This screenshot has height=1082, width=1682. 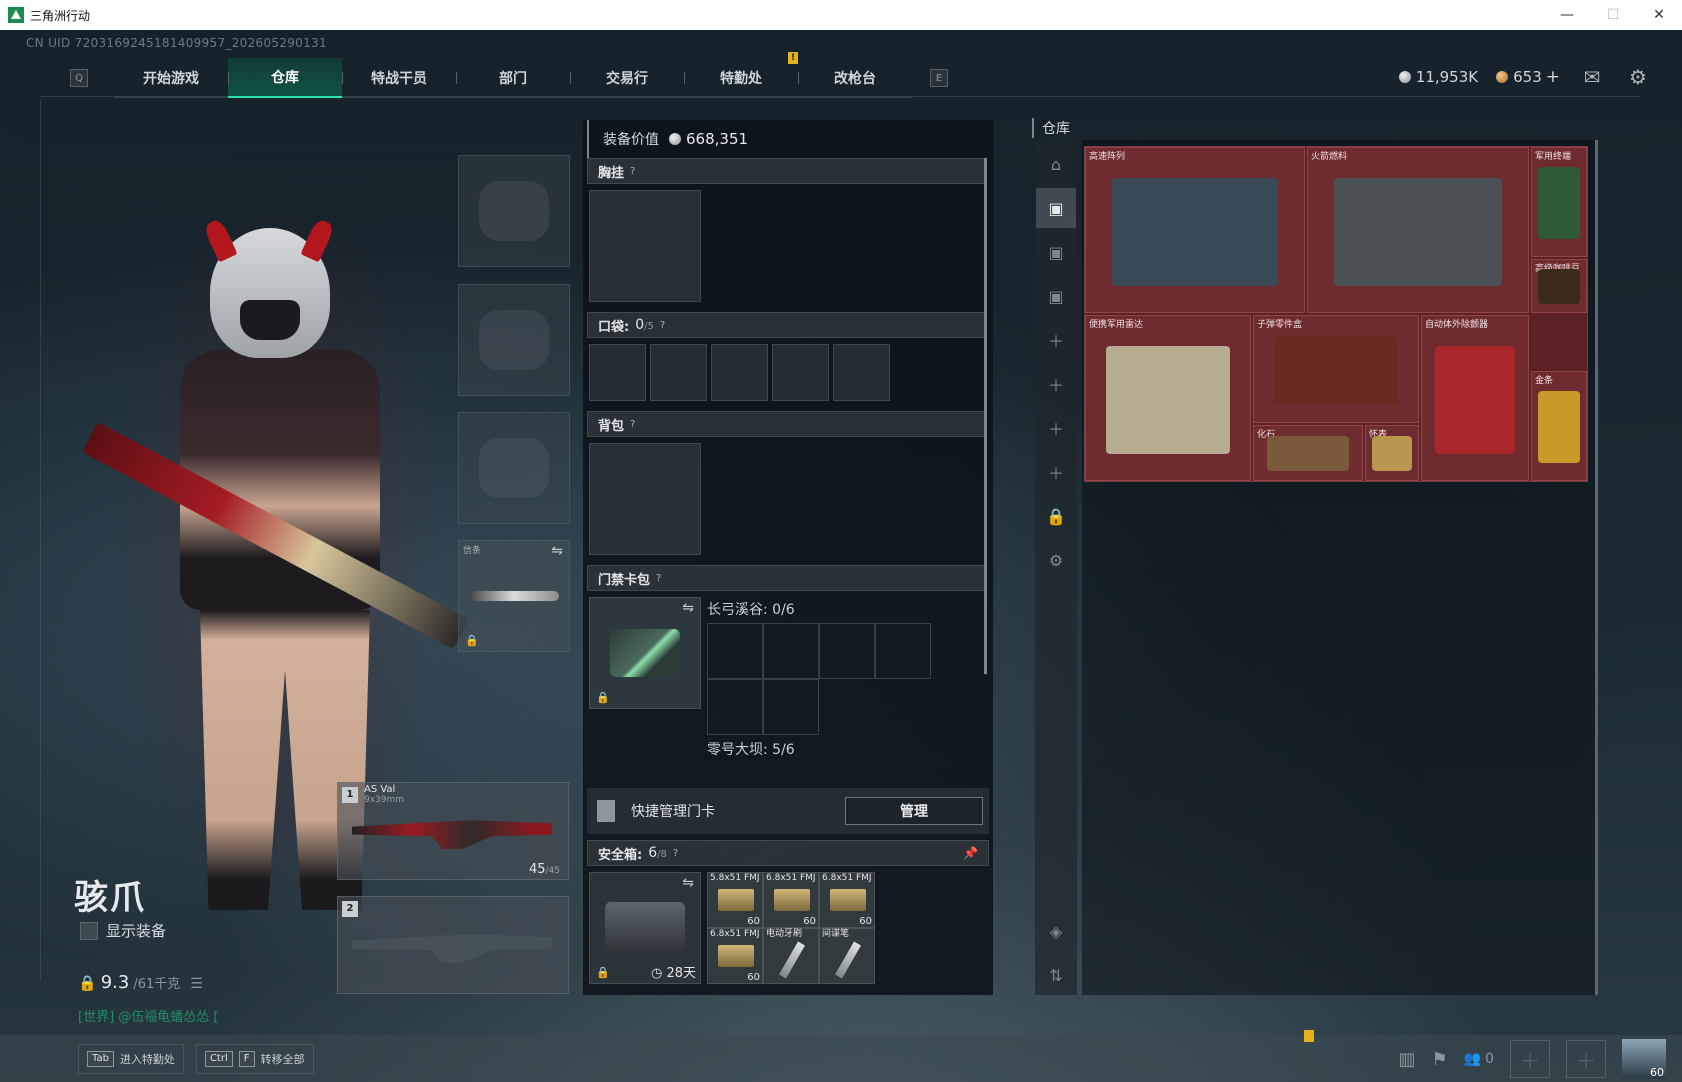 What do you see at coordinates (1056, 931) in the screenshot?
I see `layers-icon: ◈` at bounding box center [1056, 931].